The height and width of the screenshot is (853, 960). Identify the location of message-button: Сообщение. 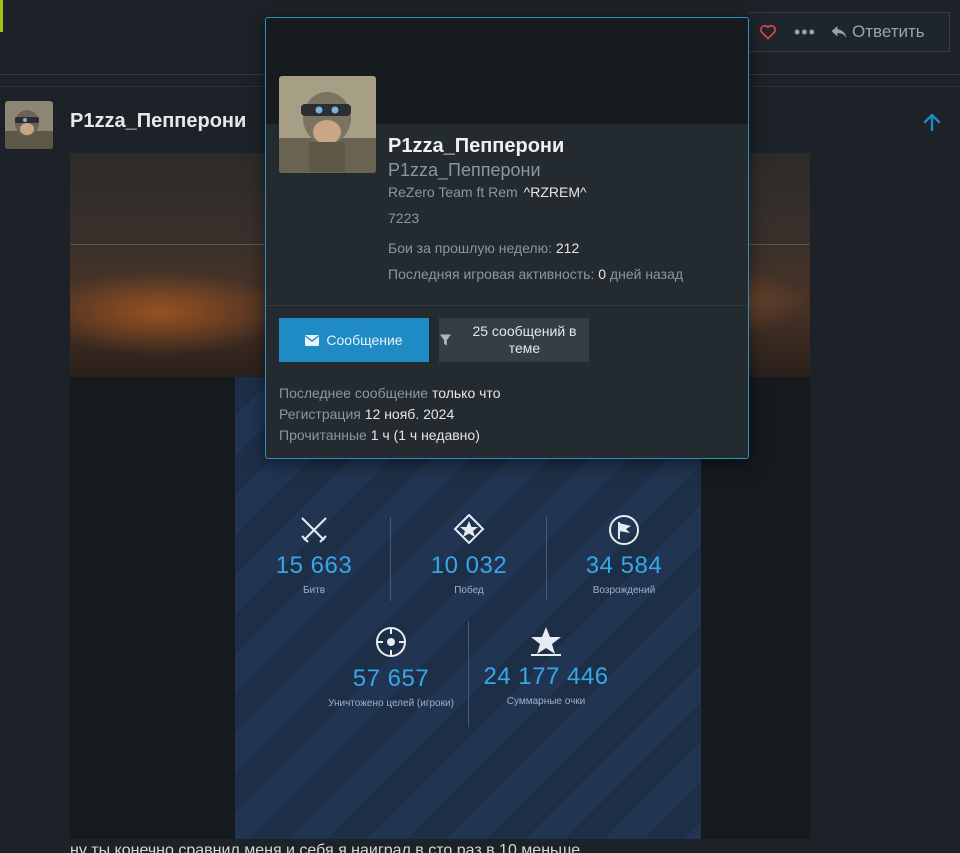
(354, 340).